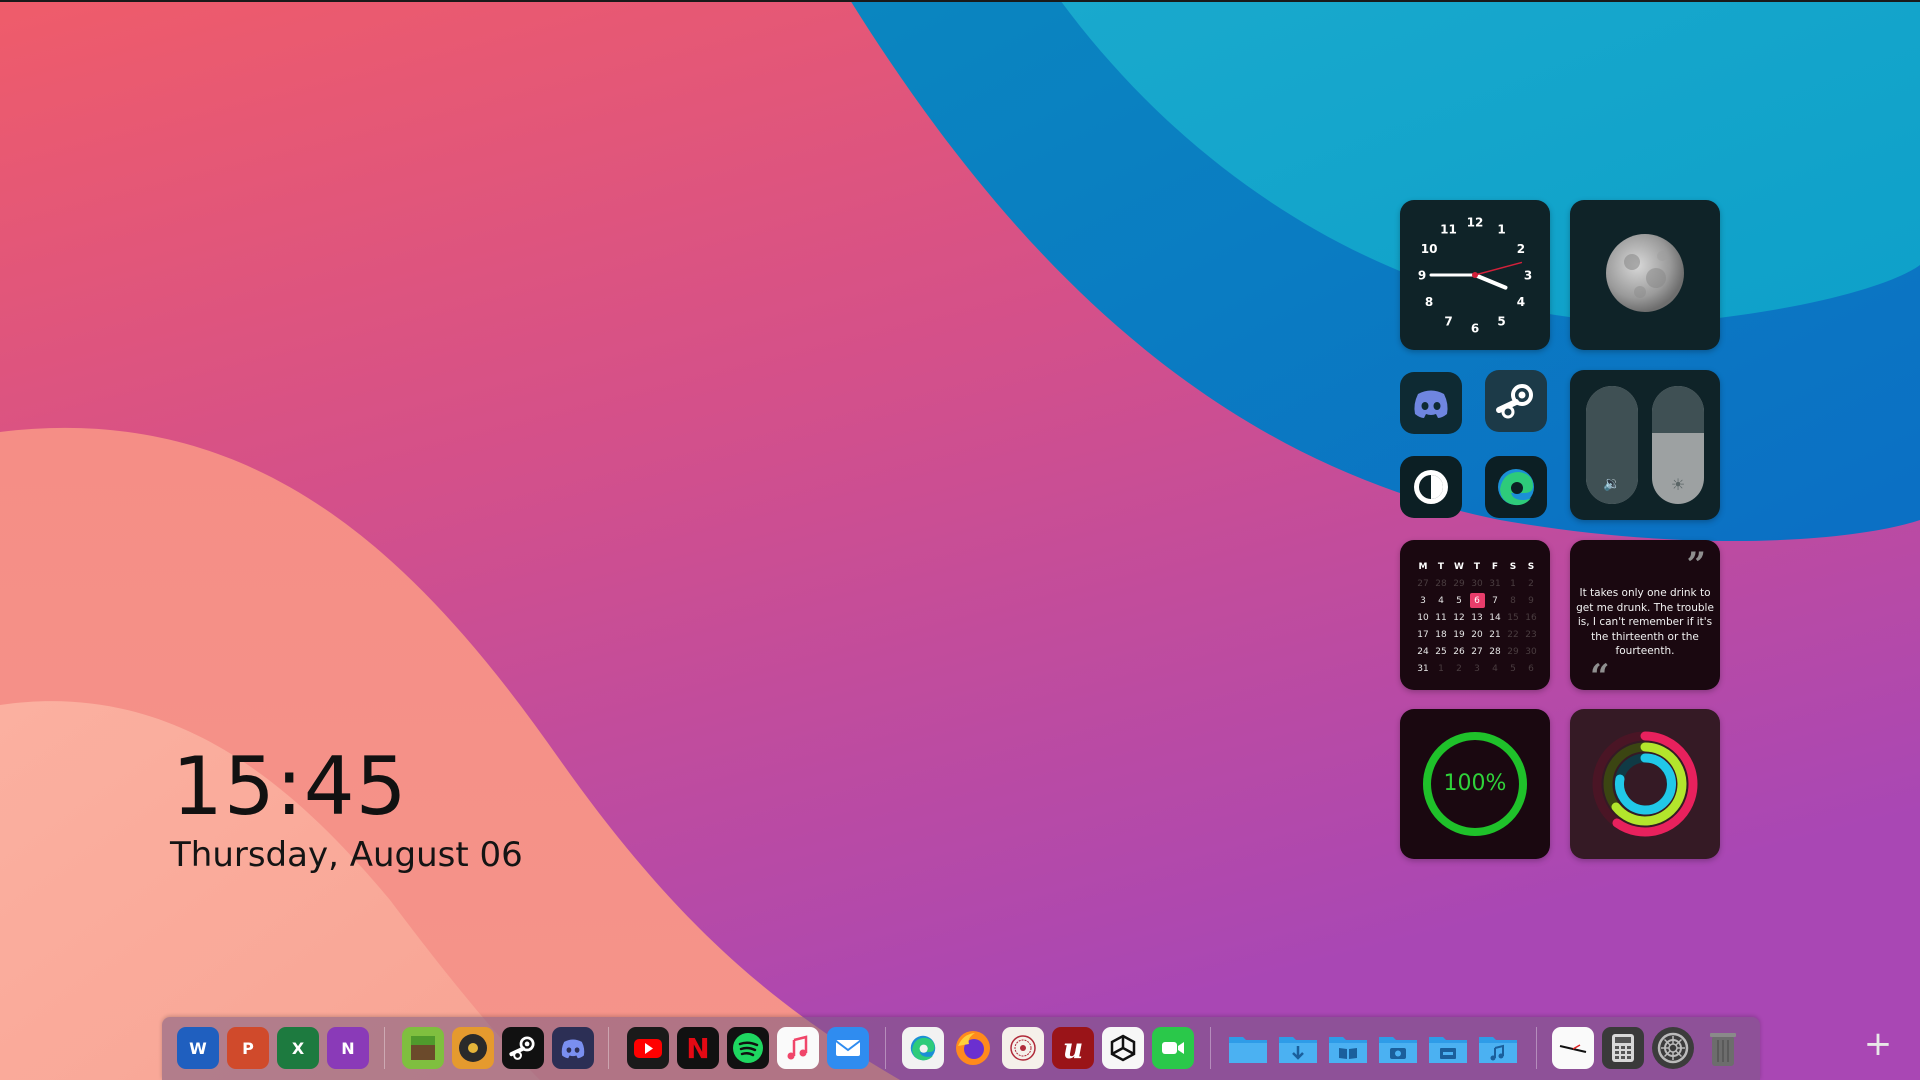 The height and width of the screenshot is (1080, 1920). I want to click on discord-icon, so click(573, 1048).